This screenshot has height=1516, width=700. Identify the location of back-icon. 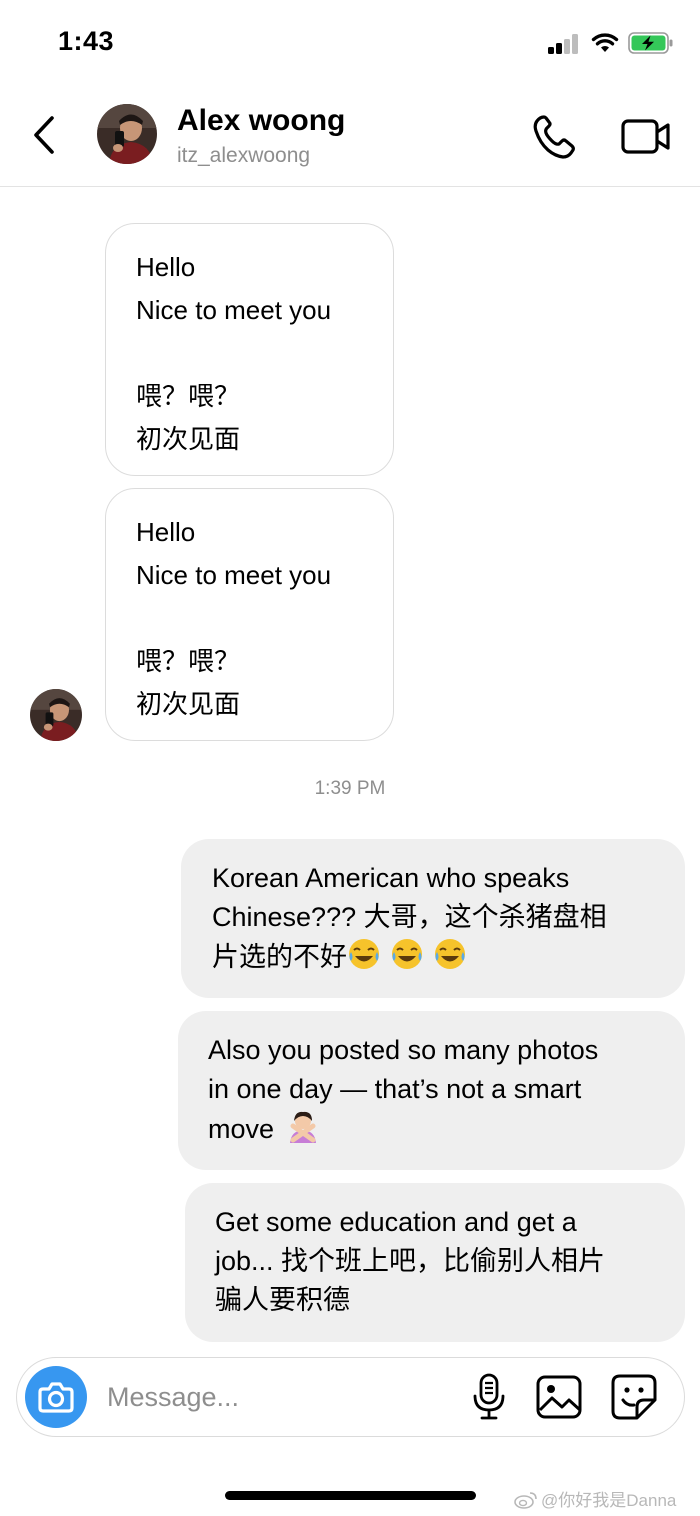
(45, 135).